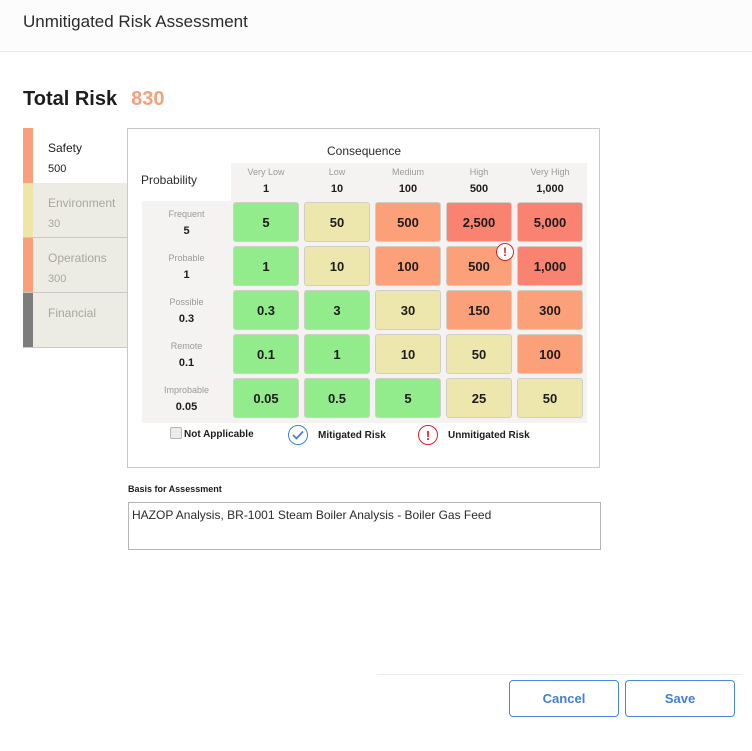 The image size is (752, 751). Describe the element at coordinates (550, 189) in the screenshot. I see `column-value: 1,000` at that location.